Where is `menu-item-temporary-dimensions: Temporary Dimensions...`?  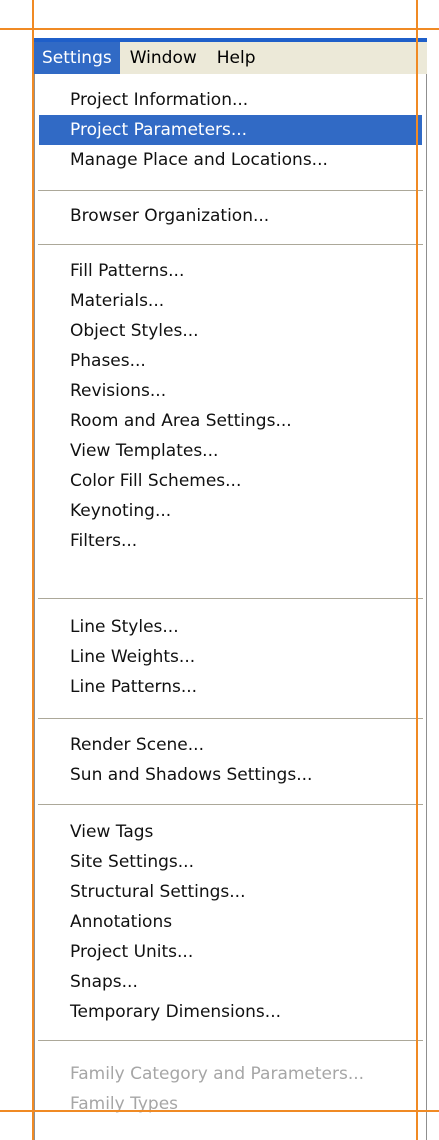 menu-item-temporary-dimensions: Temporary Dimensions... is located at coordinates (230, 1012).